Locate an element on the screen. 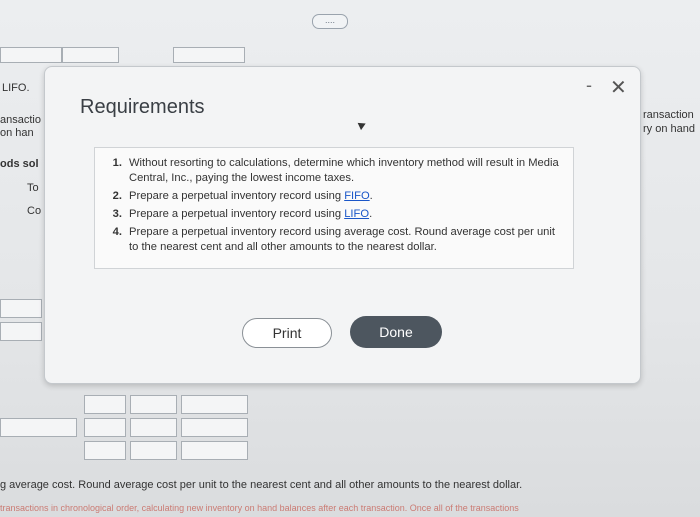 This screenshot has height=517, width=700. bg-on-hand-left: on han is located at coordinates (17, 133).